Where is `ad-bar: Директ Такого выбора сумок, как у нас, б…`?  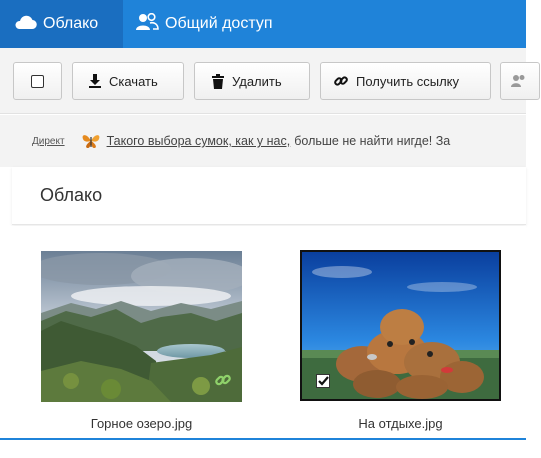
ad-bar: Директ Такого выбора сумок, как у нас, б… is located at coordinates (263, 141).